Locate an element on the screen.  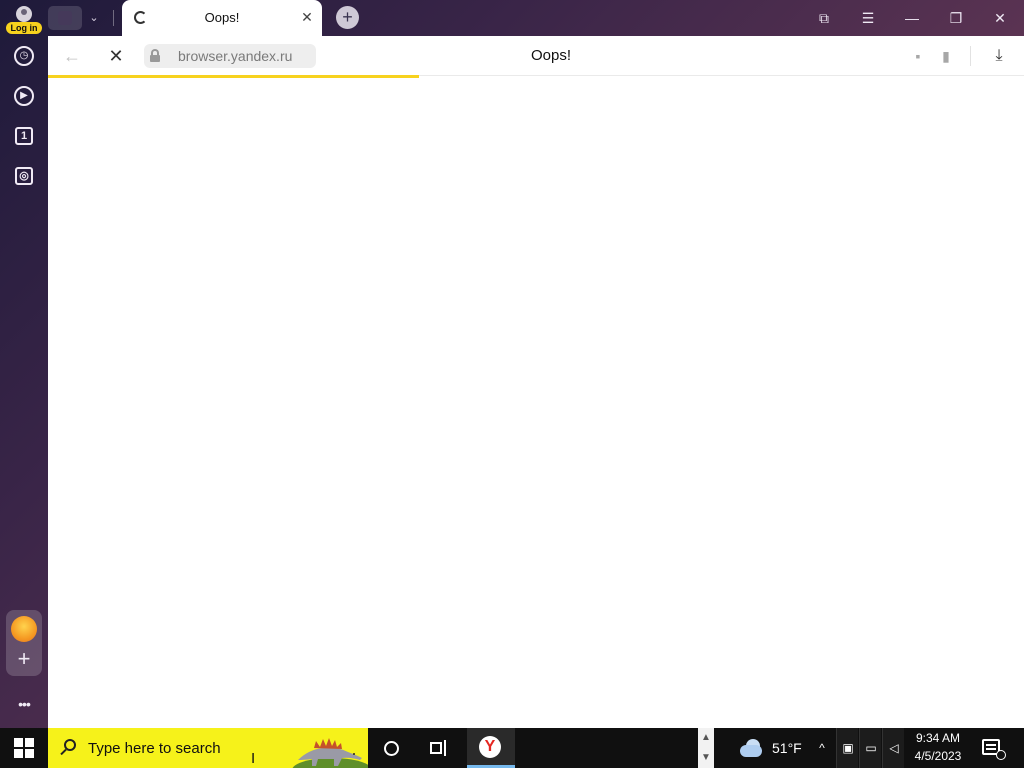
network-icon: ▭ is located at coordinates (871, 748).